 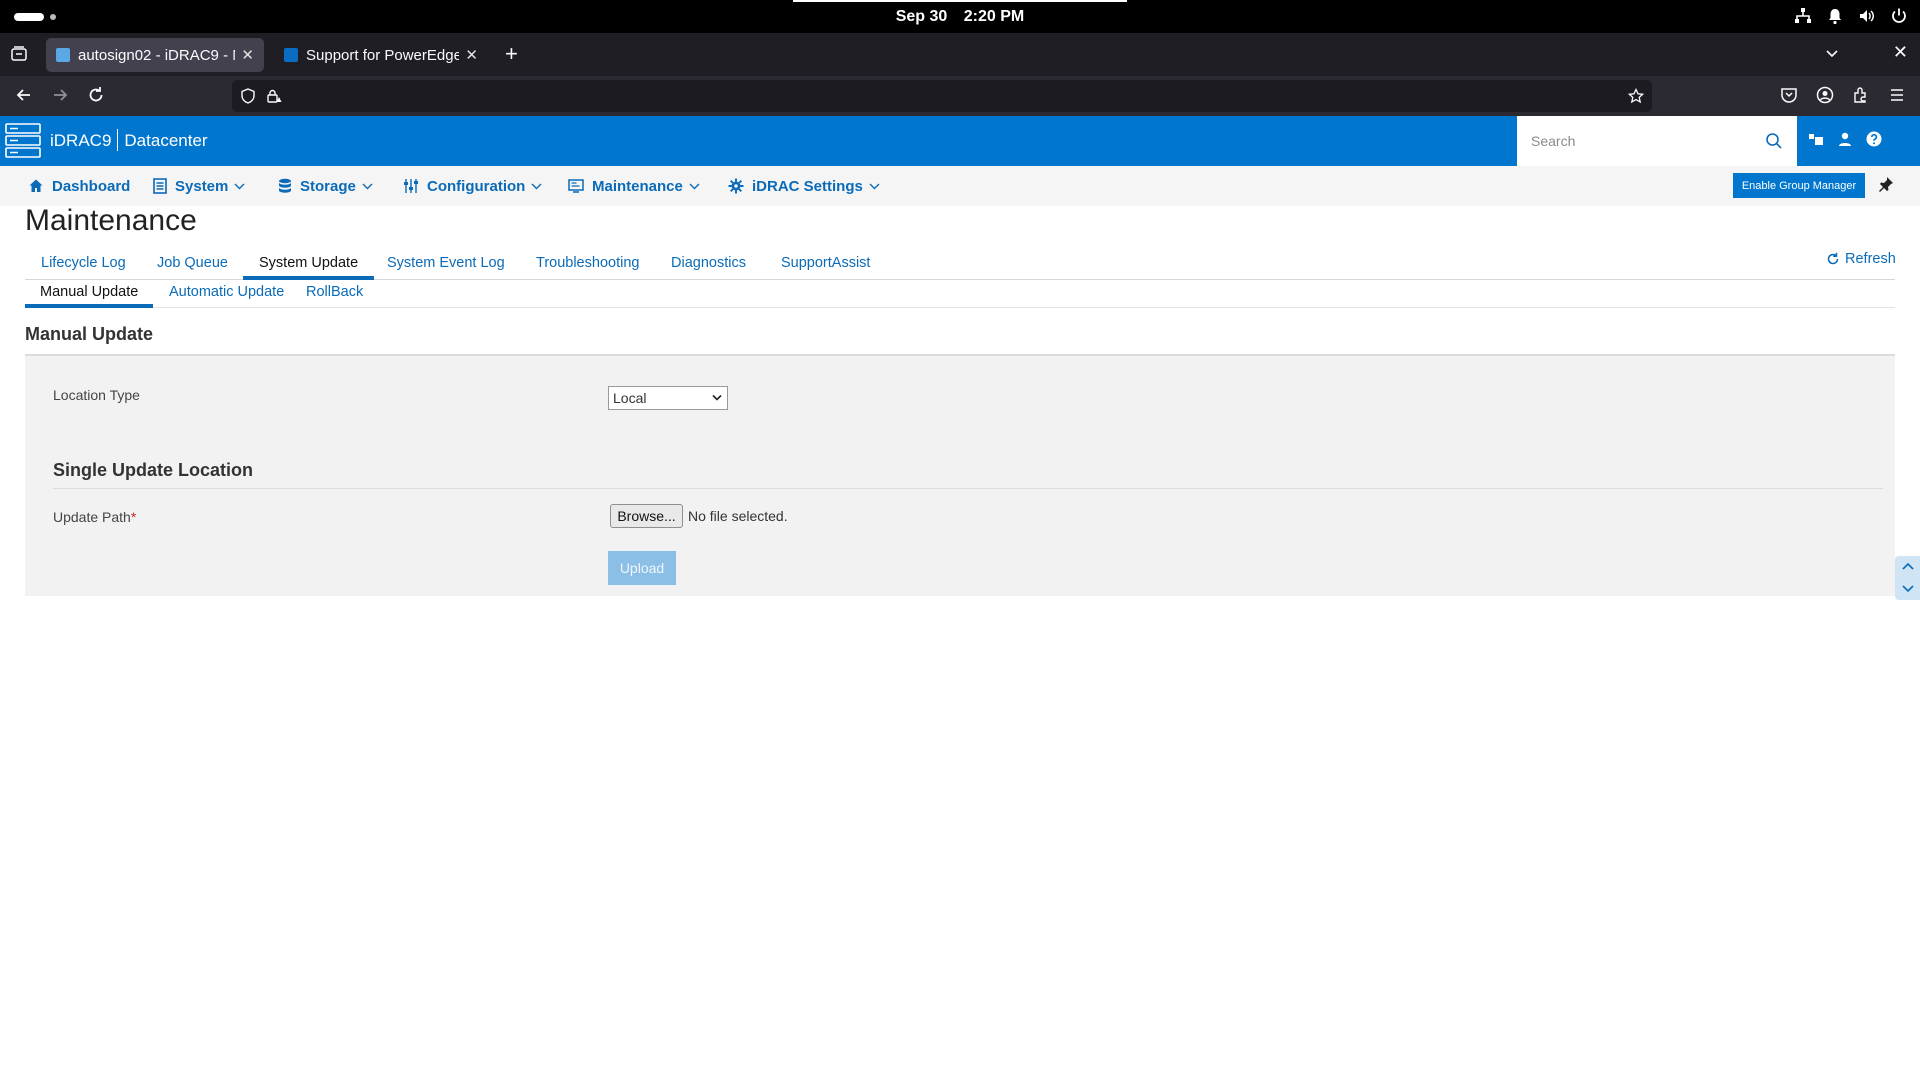 What do you see at coordinates (1897, 95) in the screenshot?
I see `hamburger-menu-icon` at bounding box center [1897, 95].